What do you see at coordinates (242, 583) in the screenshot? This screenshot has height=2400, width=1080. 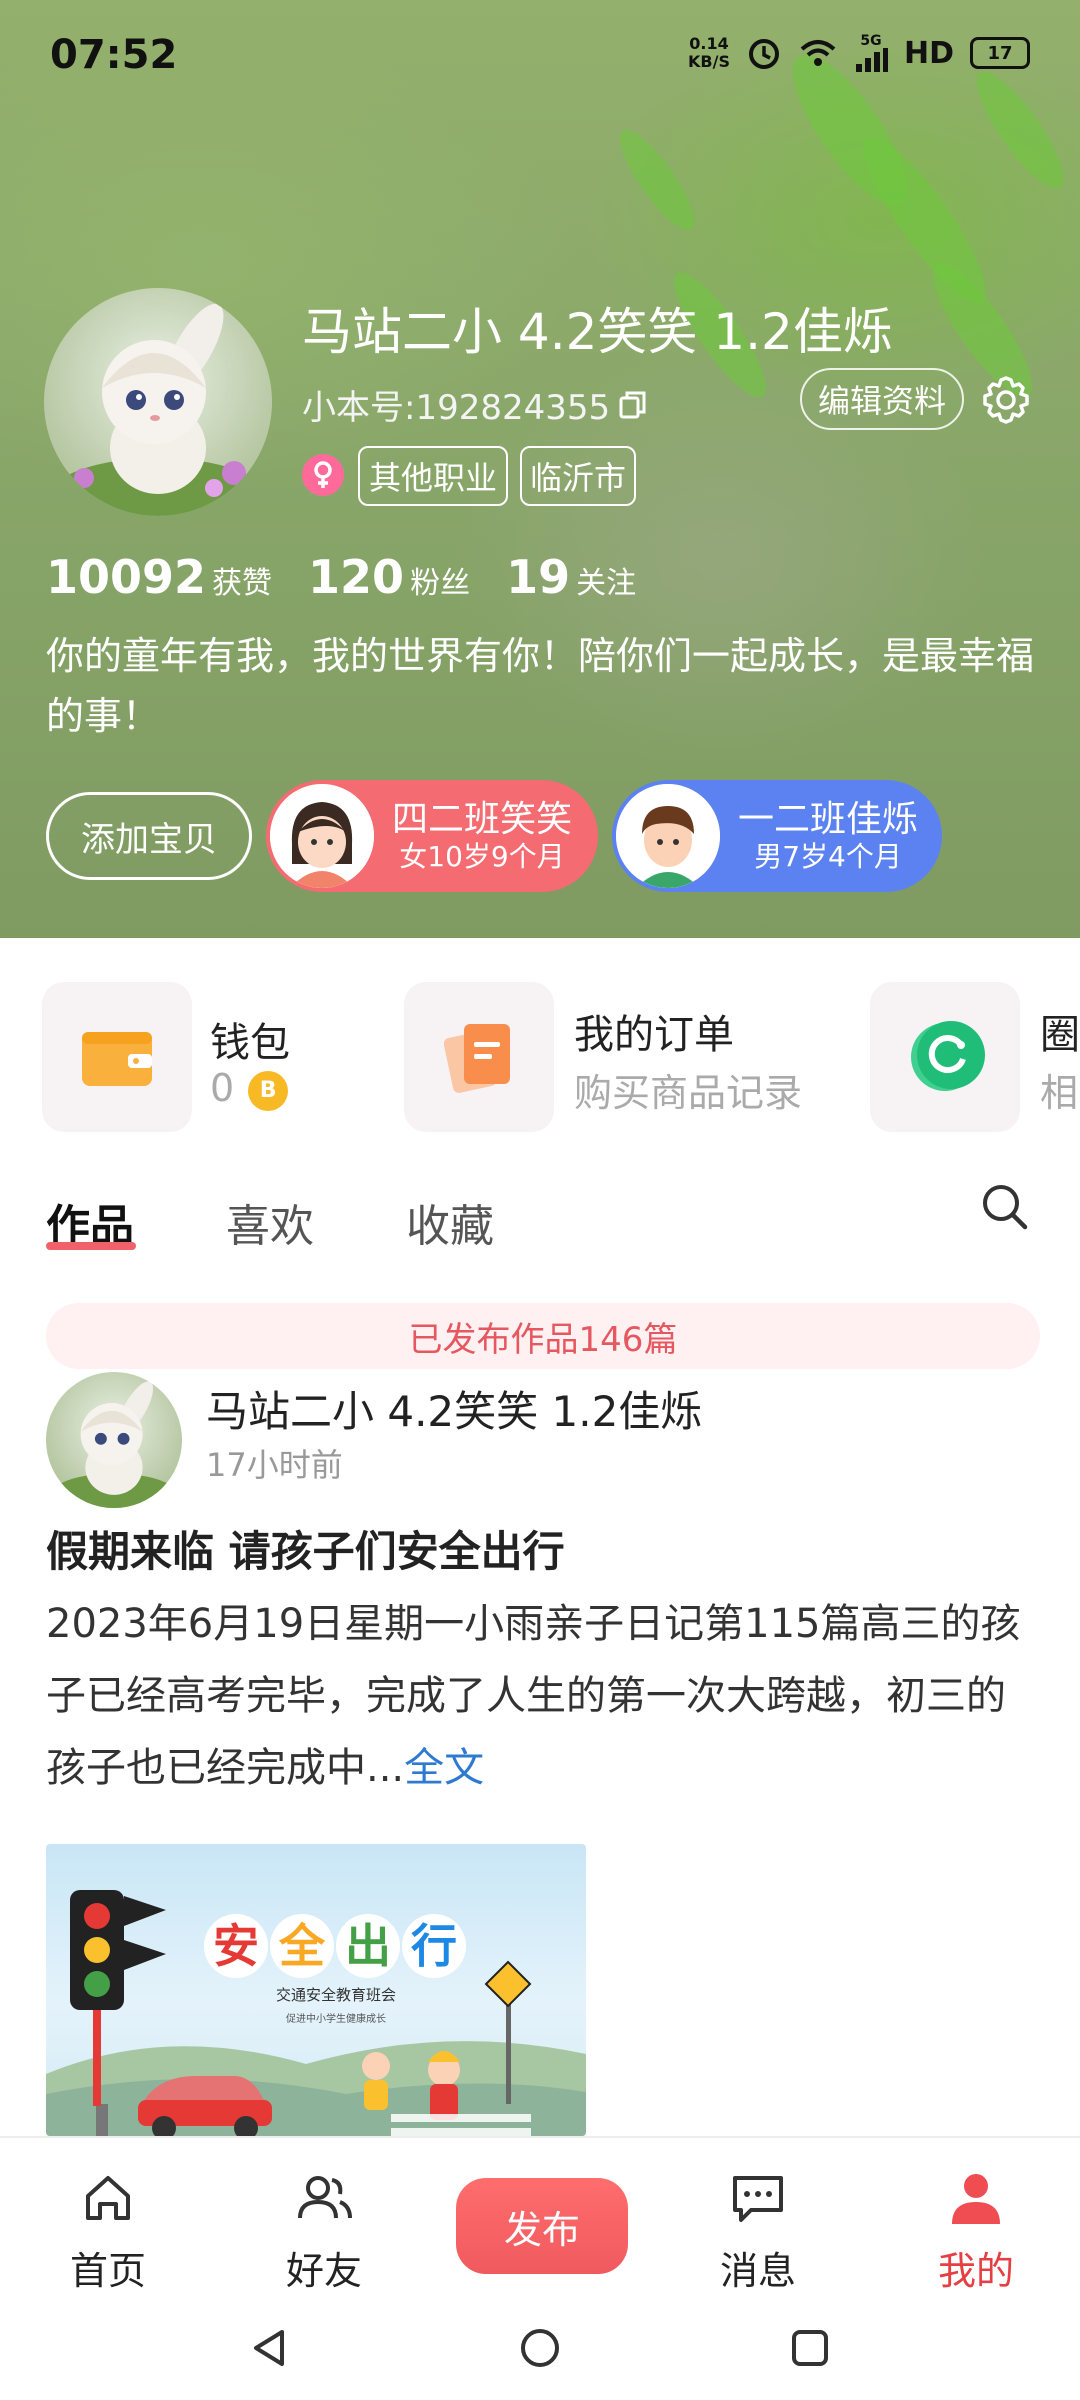 I see `likes-label: 获赞` at bounding box center [242, 583].